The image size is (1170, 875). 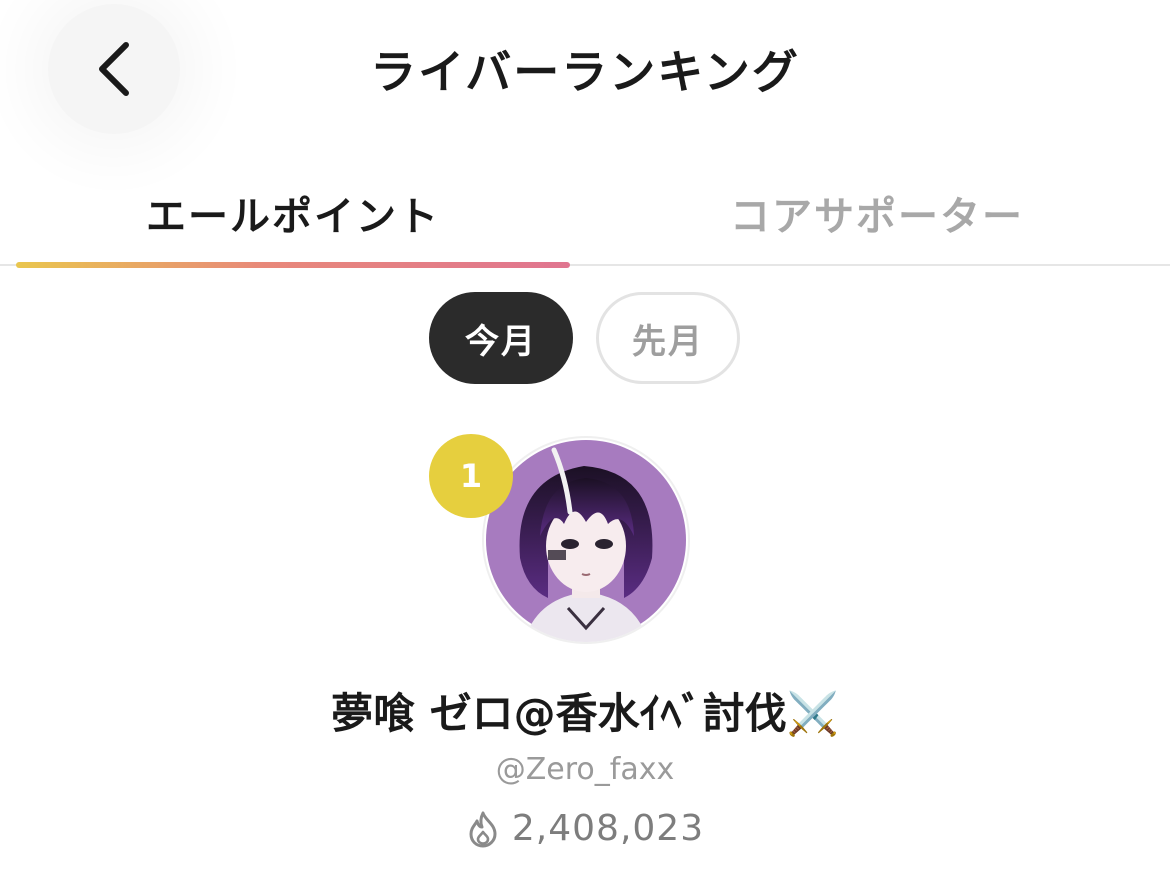 What do you see at coordinates (501, 338) in the screenshot?
I see `this-month-button: 今月` at bounding box center [501, 338].